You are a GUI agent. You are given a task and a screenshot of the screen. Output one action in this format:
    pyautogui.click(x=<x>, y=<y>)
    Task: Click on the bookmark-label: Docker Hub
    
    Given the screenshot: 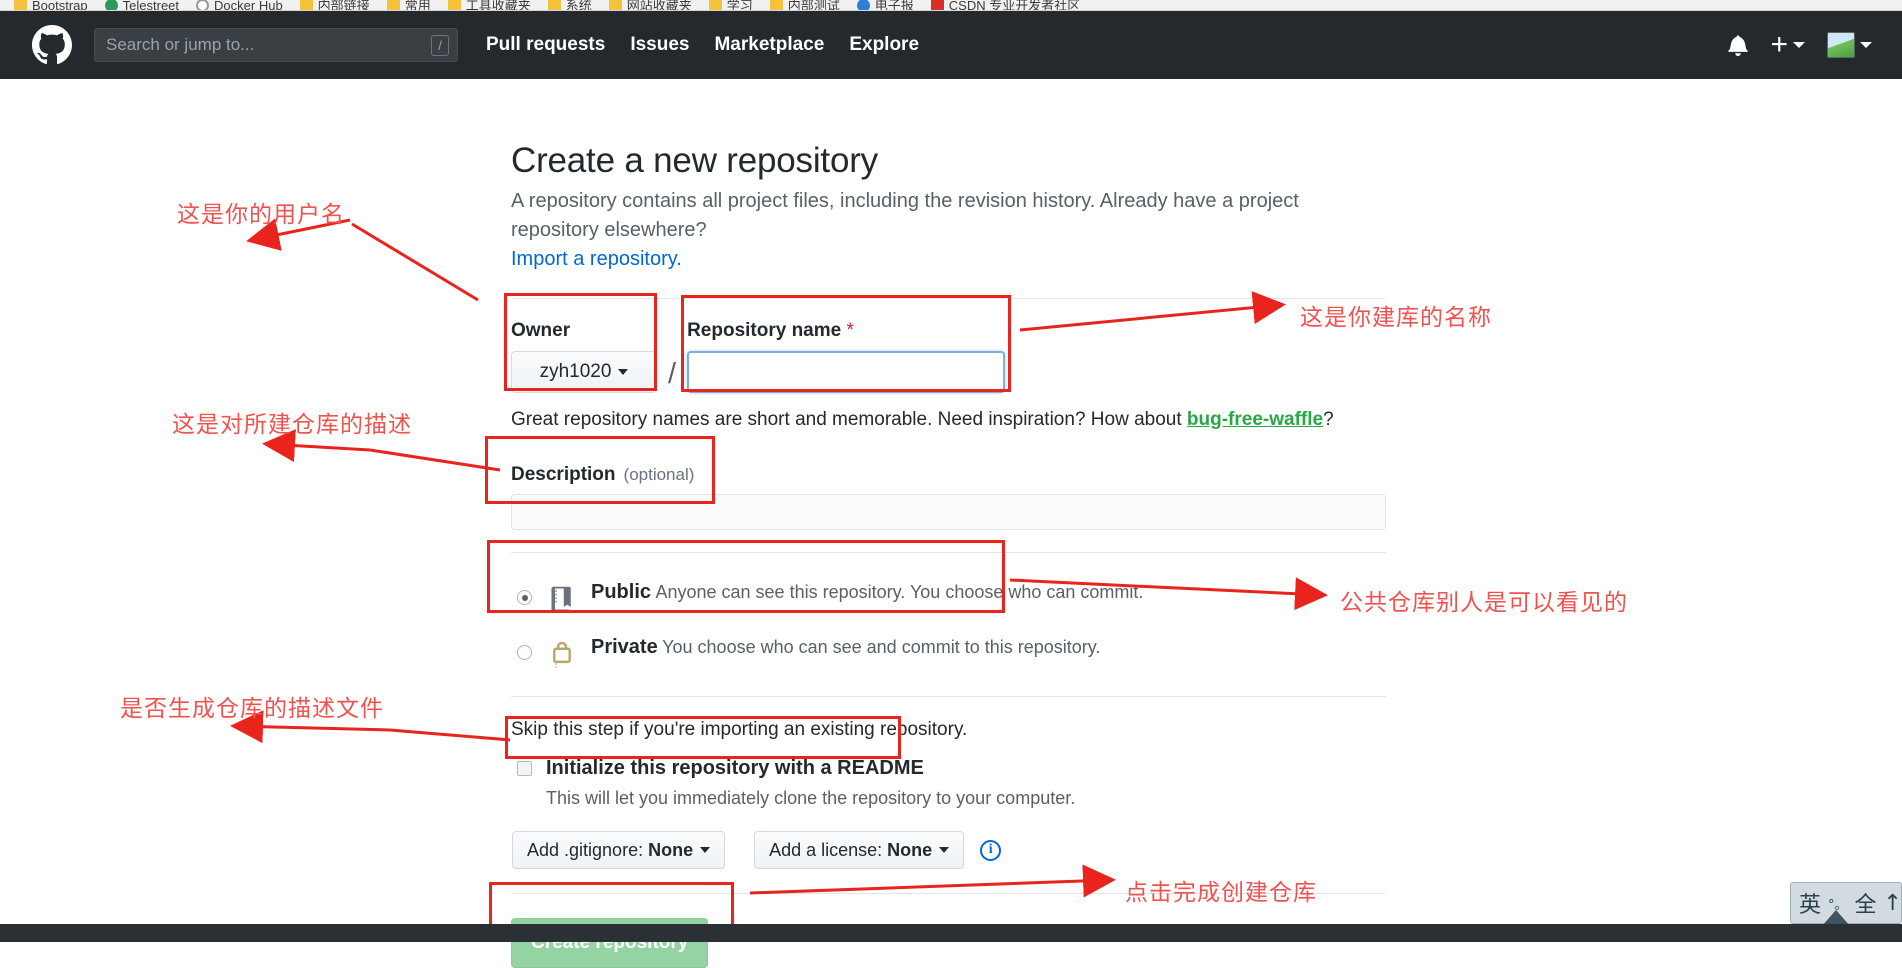 What is the action you would take?
    pyautogui.click(x=248, y=5)
    